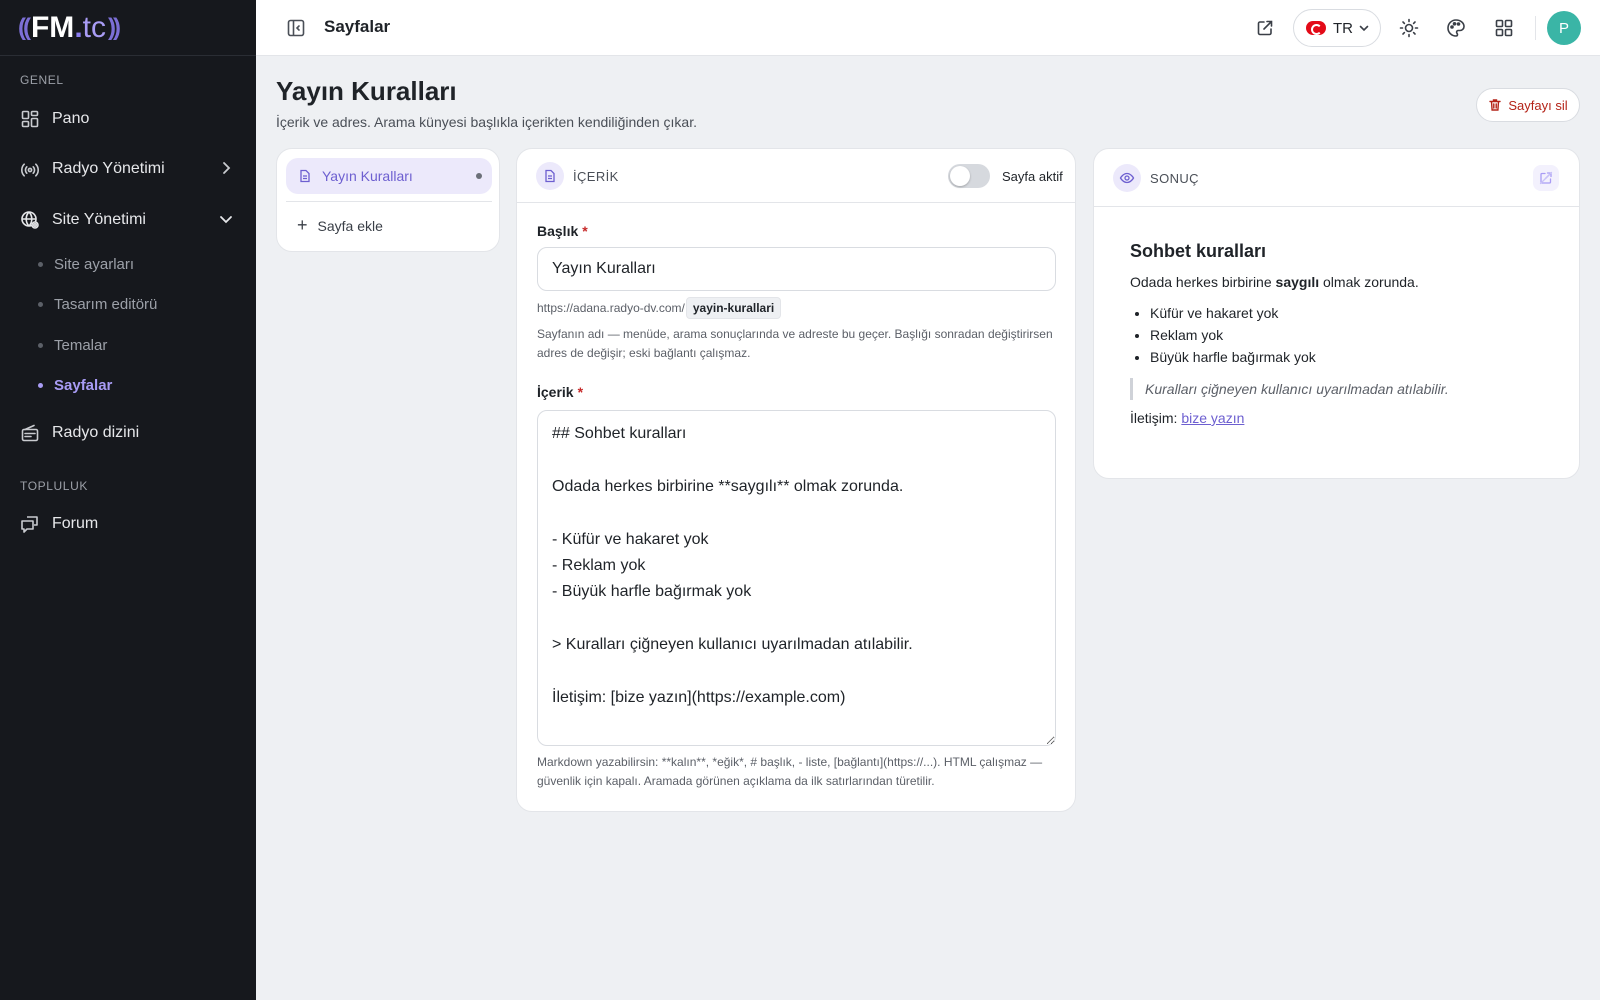  What do you see at coordinates (1528, 105) in the screenshot?
I see `delete-page-button: Sayfayı sil` at bounding box center [1528, 105].